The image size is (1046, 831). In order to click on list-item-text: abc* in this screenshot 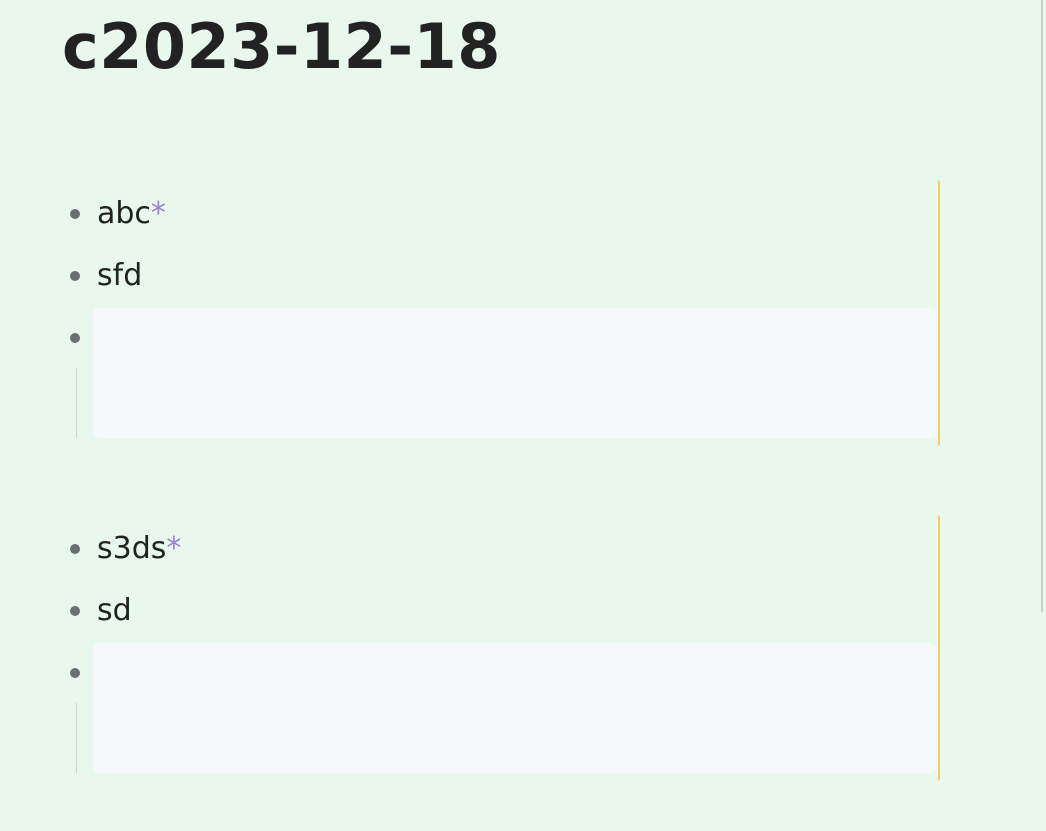, I will do `click(131, 214)`.